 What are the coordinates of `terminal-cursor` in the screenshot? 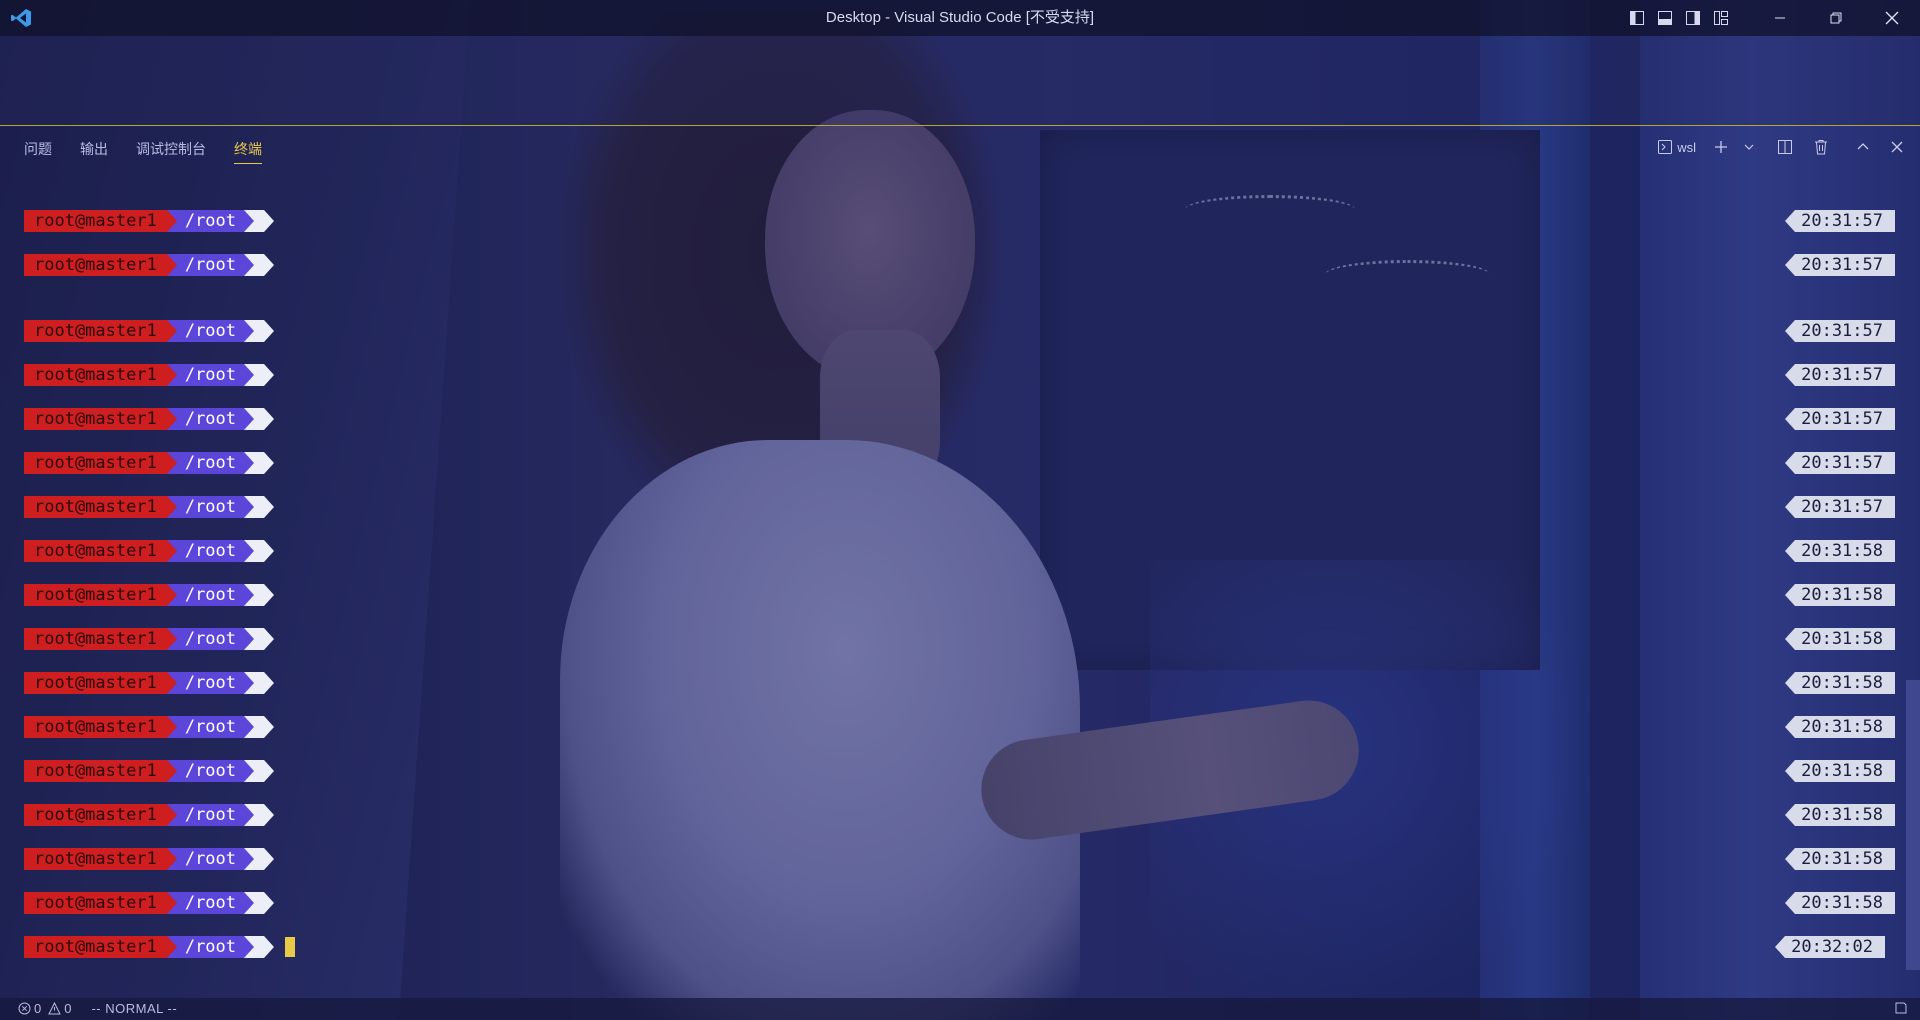 It's located at (290, 947).